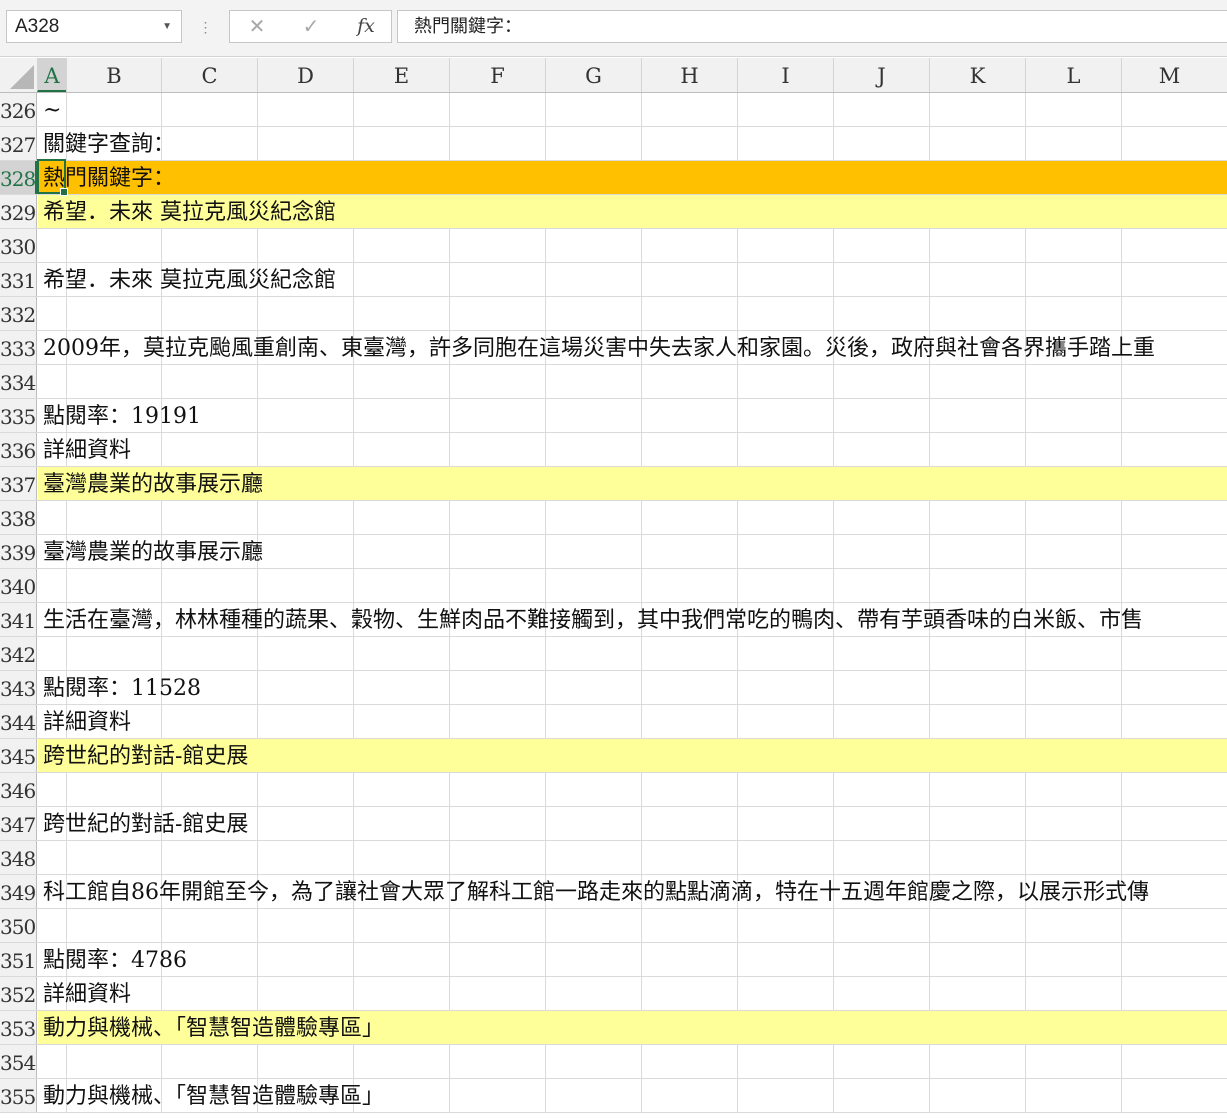 This screenshot has height=1118, width=1227. Describe the element at coordinates (977, 75) in the screenshot. I see `column-header-k: K` at that location.